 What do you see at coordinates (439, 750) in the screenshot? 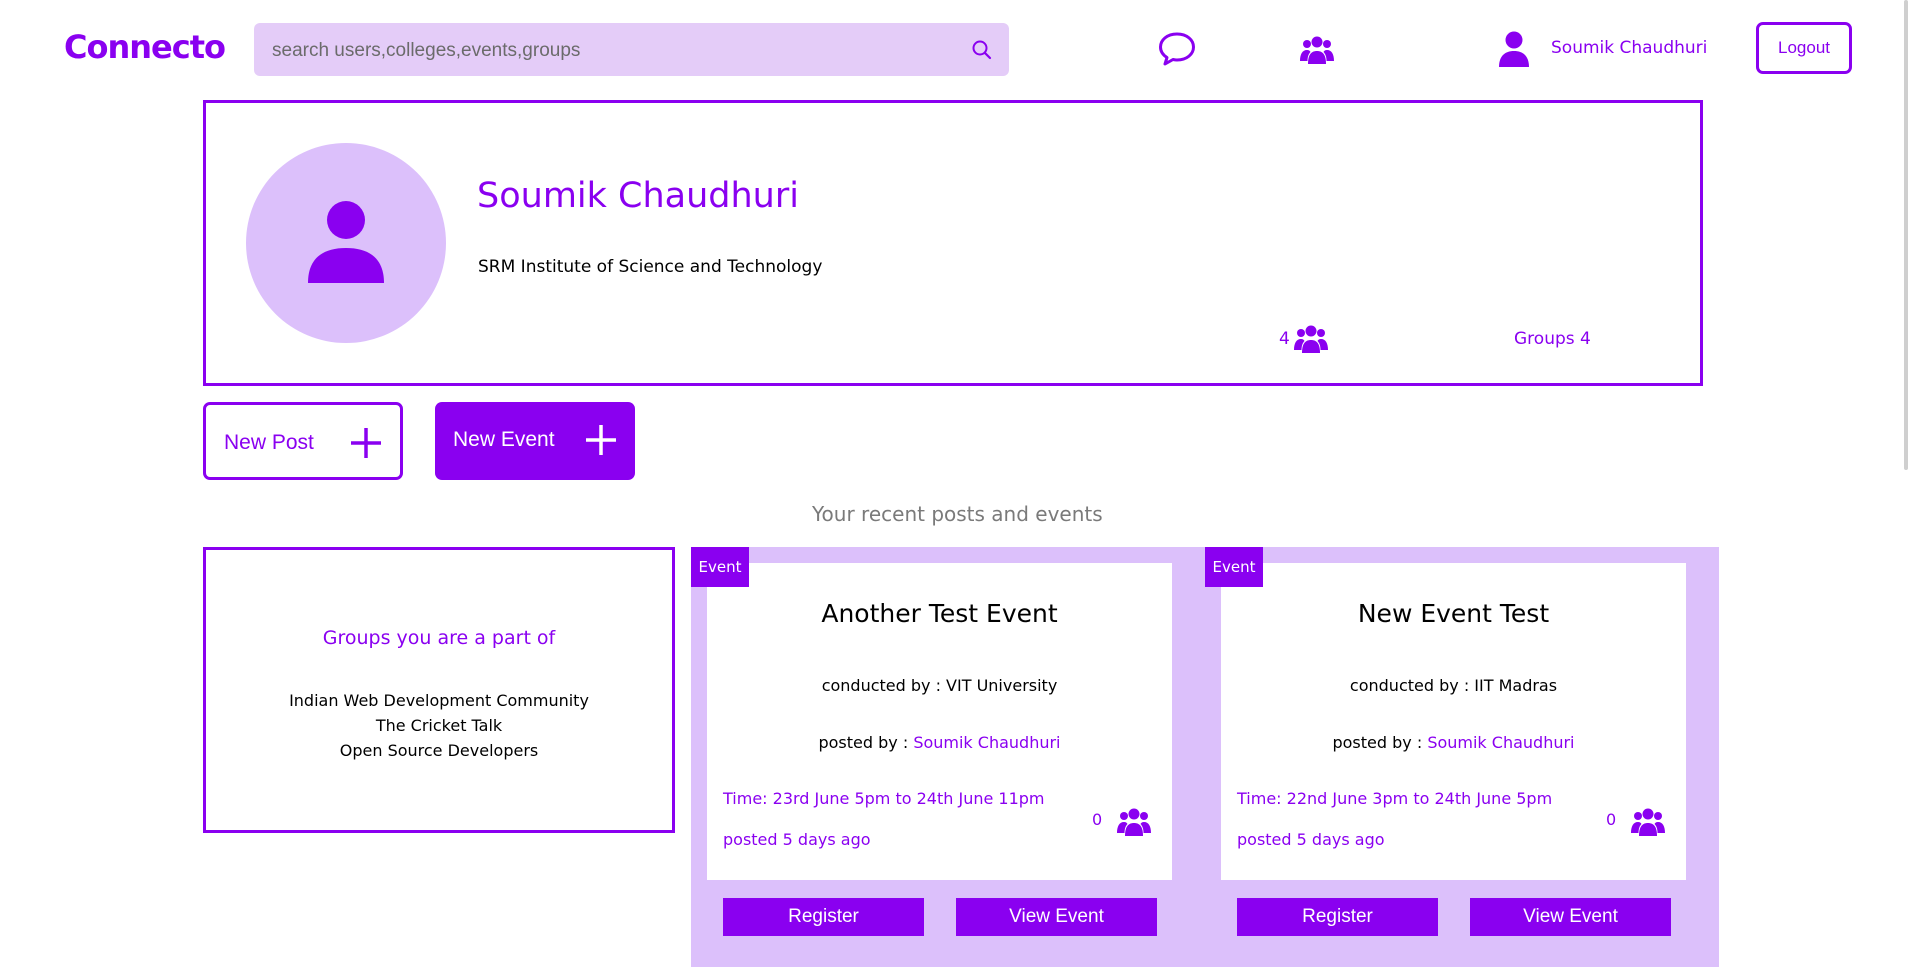
I see `group-item: Open Source Developers` at bounding box center [439, 750].